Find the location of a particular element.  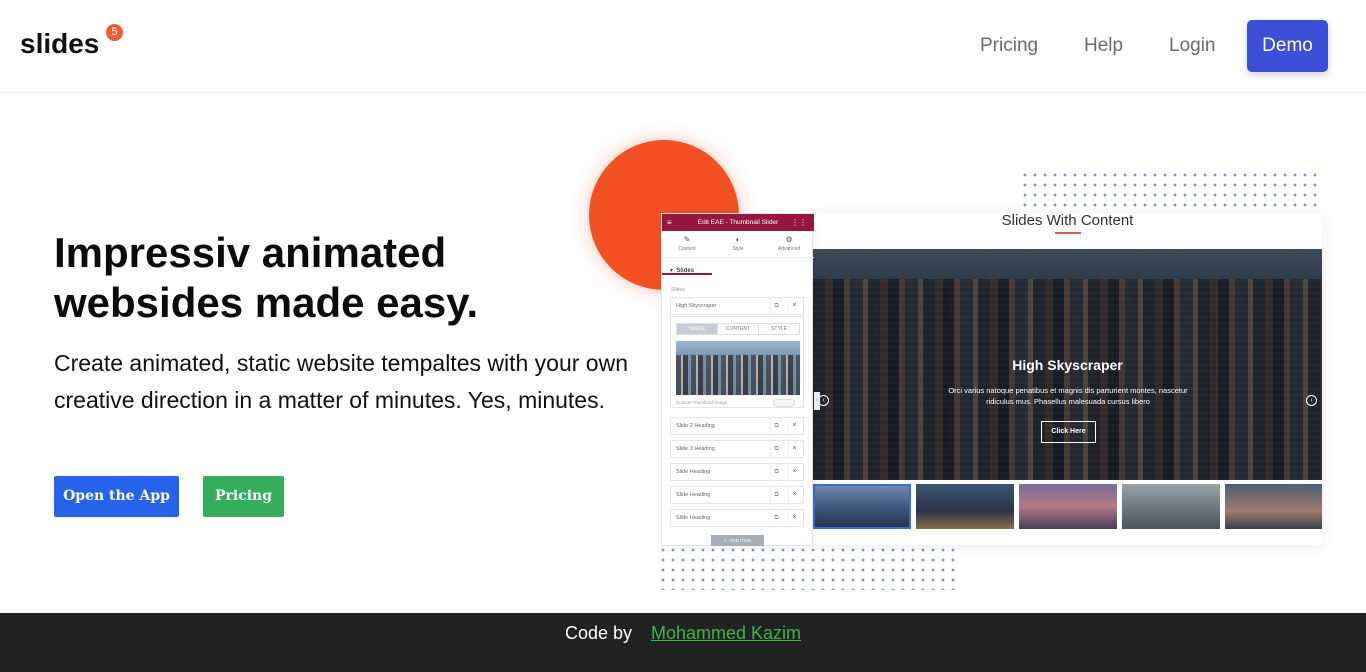

slide-cta-button: Click Here is located at coordinates (1068, 432).